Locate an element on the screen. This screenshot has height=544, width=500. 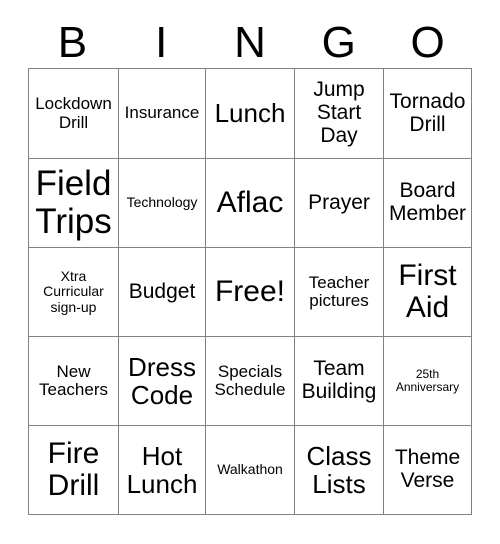
bingo-cell-free: Free! is located at coordinates (250, 292).